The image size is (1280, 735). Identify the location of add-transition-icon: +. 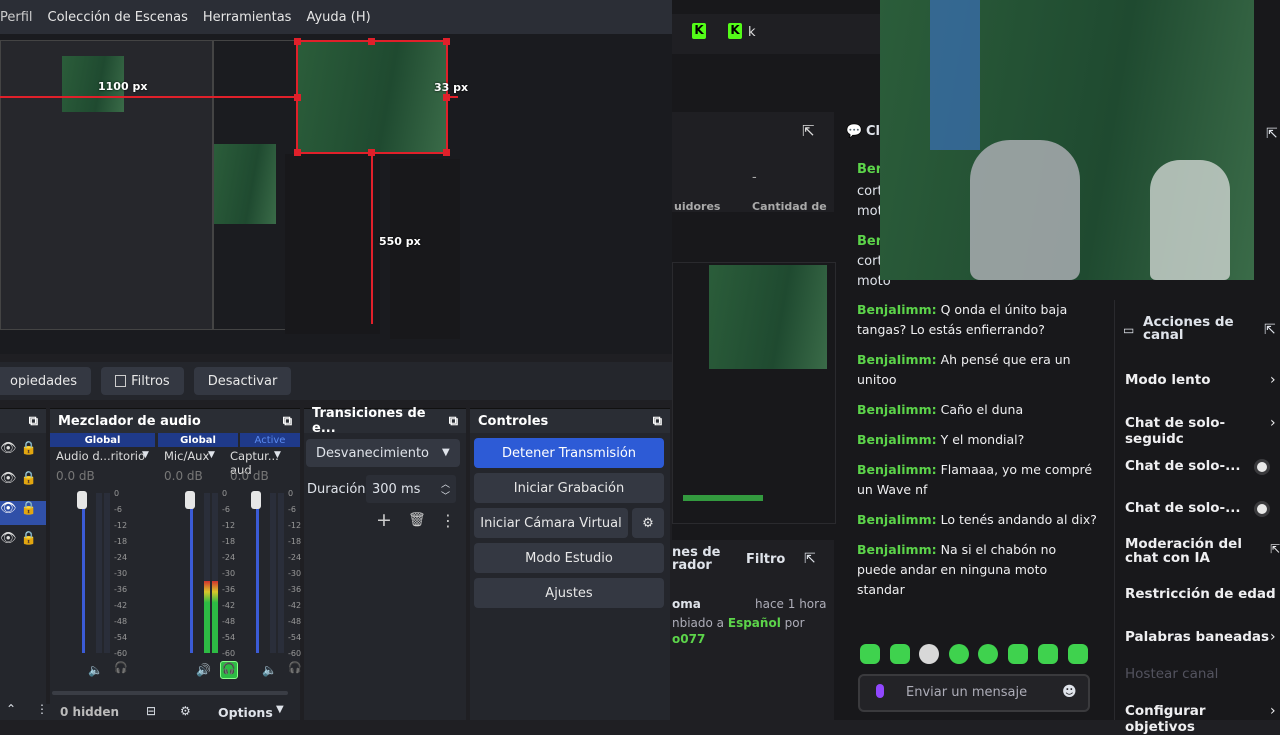
(384, 520).